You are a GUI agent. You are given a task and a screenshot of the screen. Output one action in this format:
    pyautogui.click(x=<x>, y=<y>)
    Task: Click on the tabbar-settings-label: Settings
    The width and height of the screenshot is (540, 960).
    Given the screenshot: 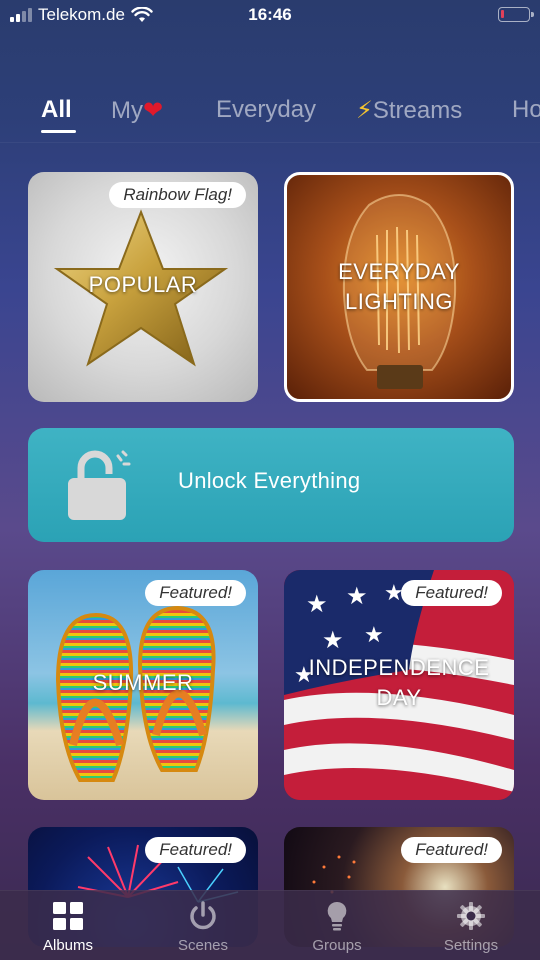 What is the action you would take?
    pyautogui.click(x=471, y=945)
    